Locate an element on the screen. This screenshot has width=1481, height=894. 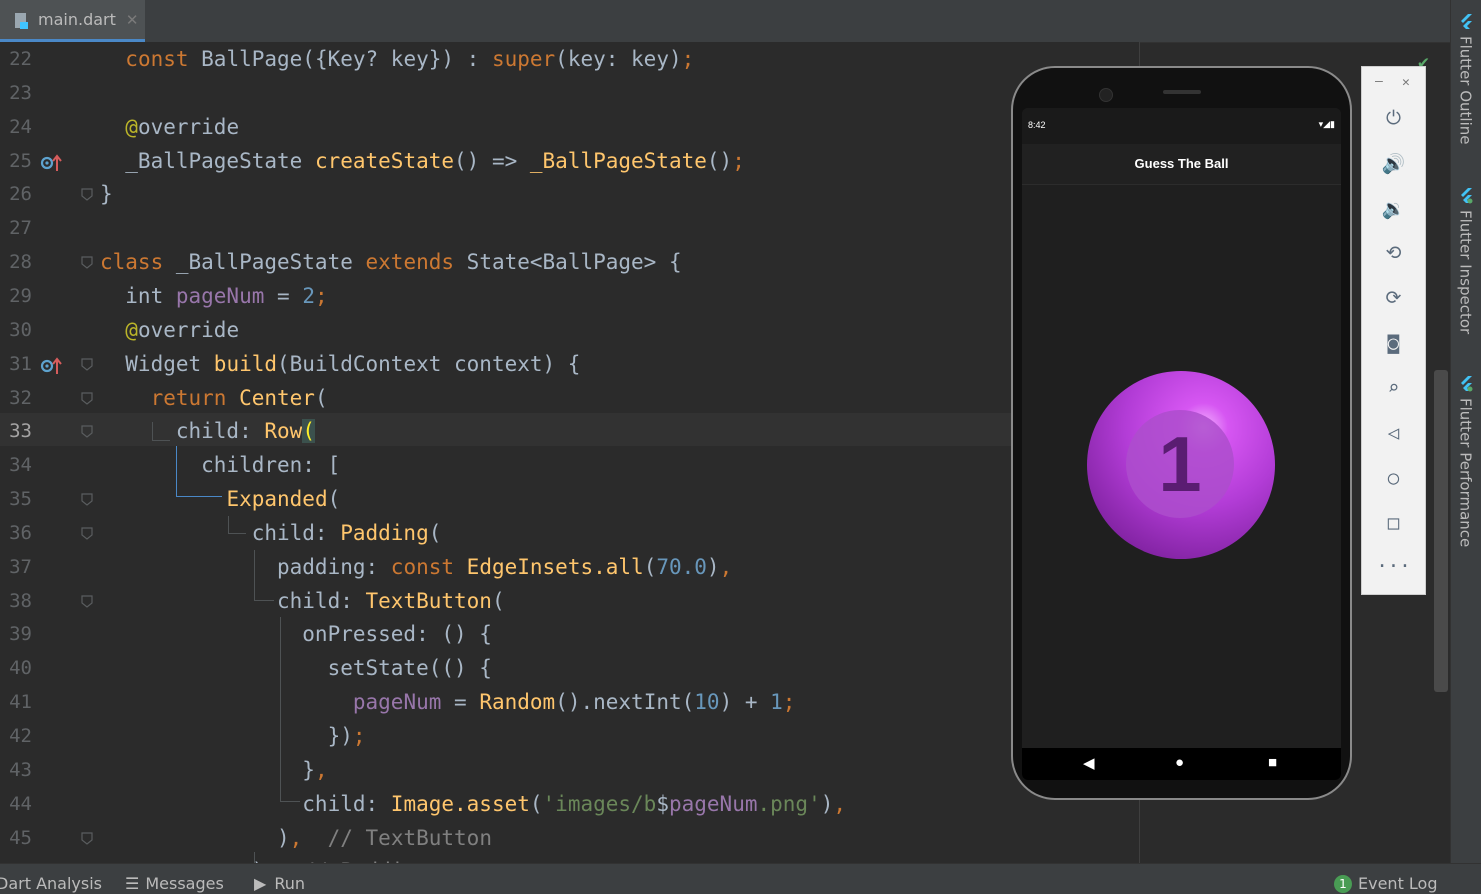
line-number: 26 is located at coordinates (20, 194).